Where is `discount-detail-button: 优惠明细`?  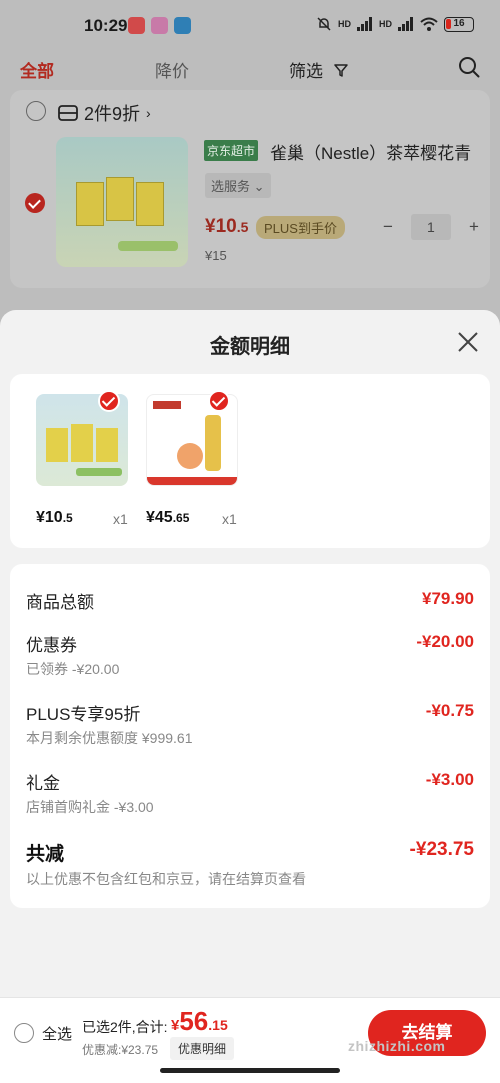 discount-detail-button: 优惠明细 is located at coordinates (202, 1048).